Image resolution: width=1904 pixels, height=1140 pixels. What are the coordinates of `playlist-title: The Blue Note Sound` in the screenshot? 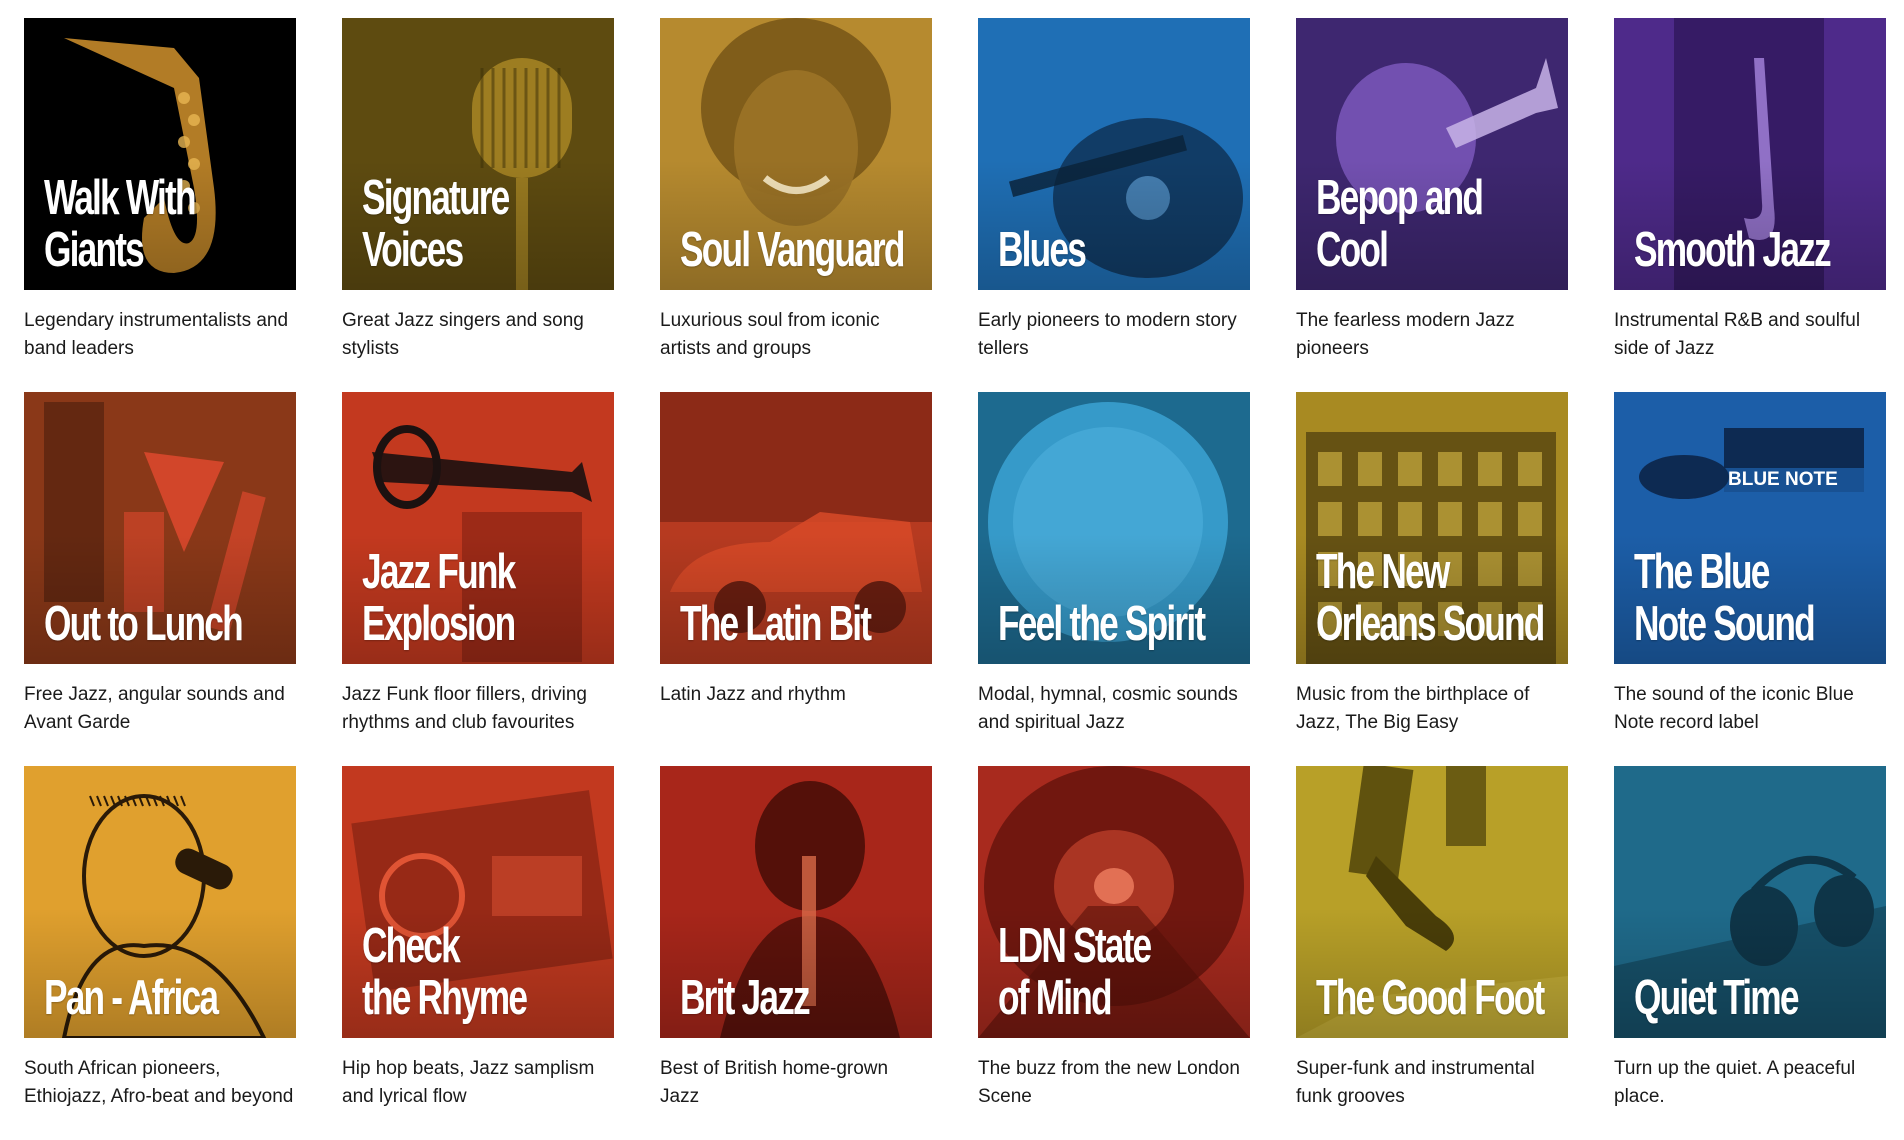 It's located at (1725, 598).